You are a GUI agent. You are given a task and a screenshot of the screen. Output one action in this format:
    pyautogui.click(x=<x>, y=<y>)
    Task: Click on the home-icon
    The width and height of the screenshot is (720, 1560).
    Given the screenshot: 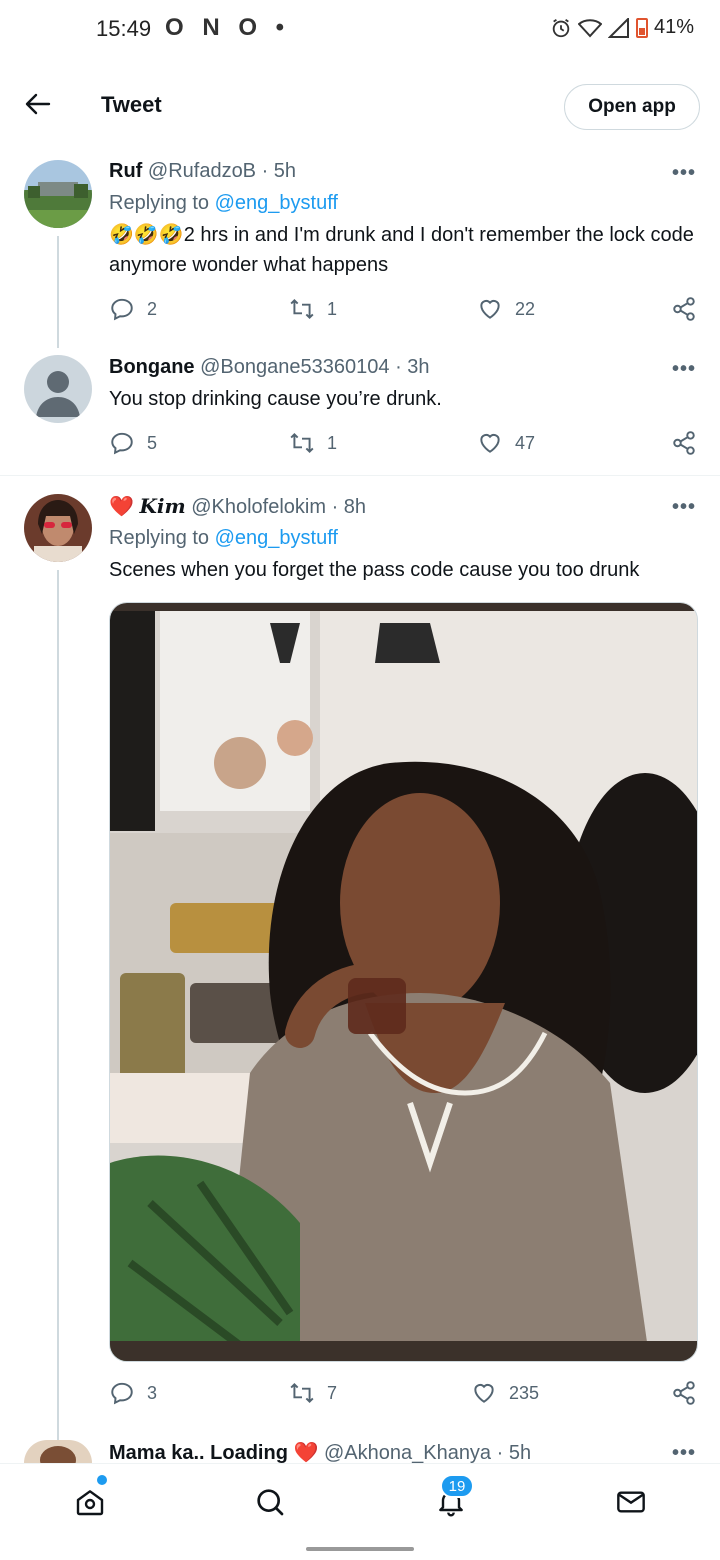 What is the action you would take?
    pyautogui.click(x=90, y=1503)
    